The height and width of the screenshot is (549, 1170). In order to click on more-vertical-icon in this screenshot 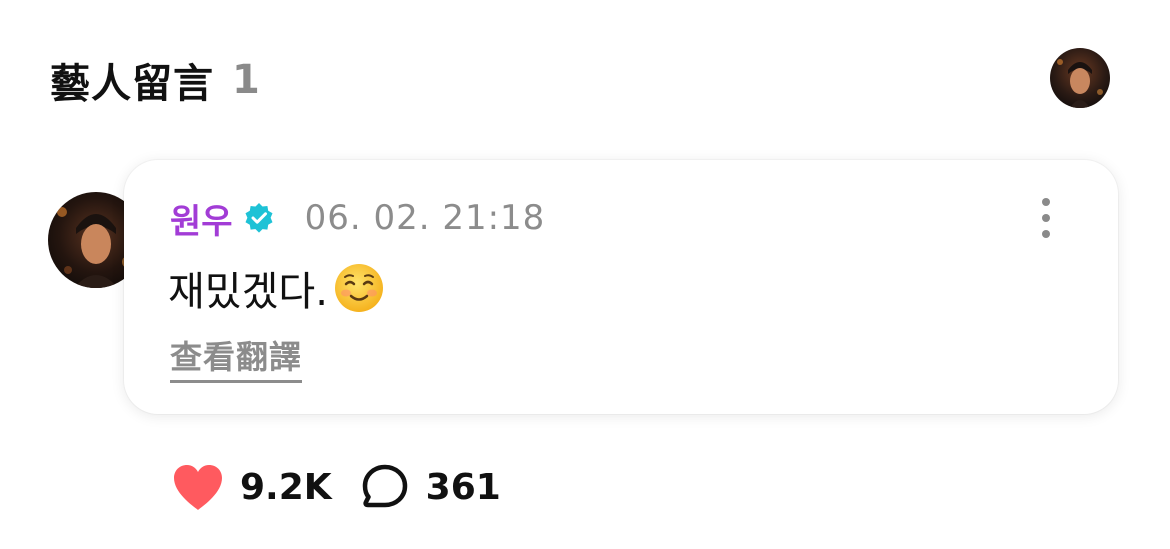, I will do `click(1046, 218)`.